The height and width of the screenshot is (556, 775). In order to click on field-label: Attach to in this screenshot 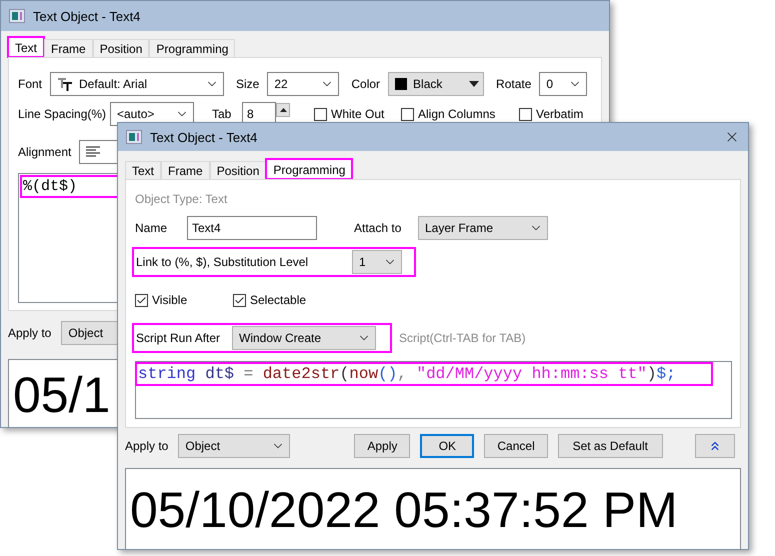, I will do `click(378, 228)`.